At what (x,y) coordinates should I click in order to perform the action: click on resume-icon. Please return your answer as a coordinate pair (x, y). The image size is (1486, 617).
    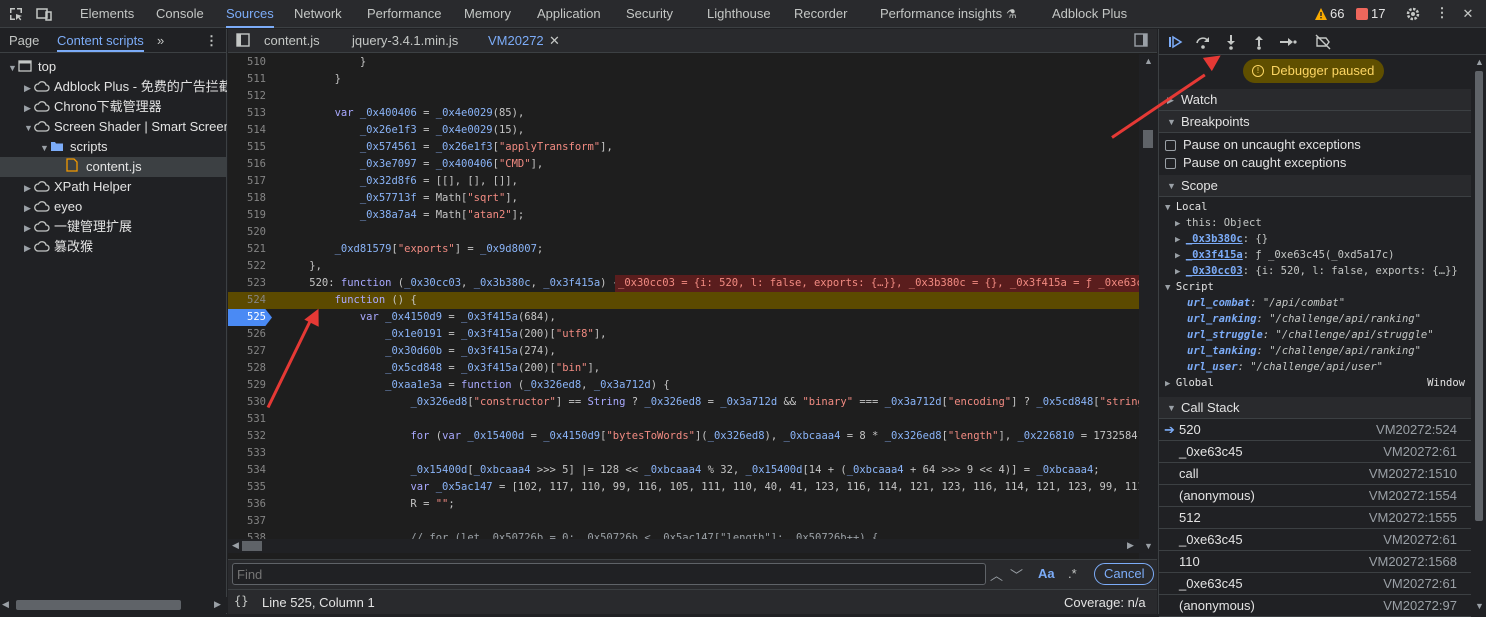
    Looking at the image, I should click on (1175, 43).